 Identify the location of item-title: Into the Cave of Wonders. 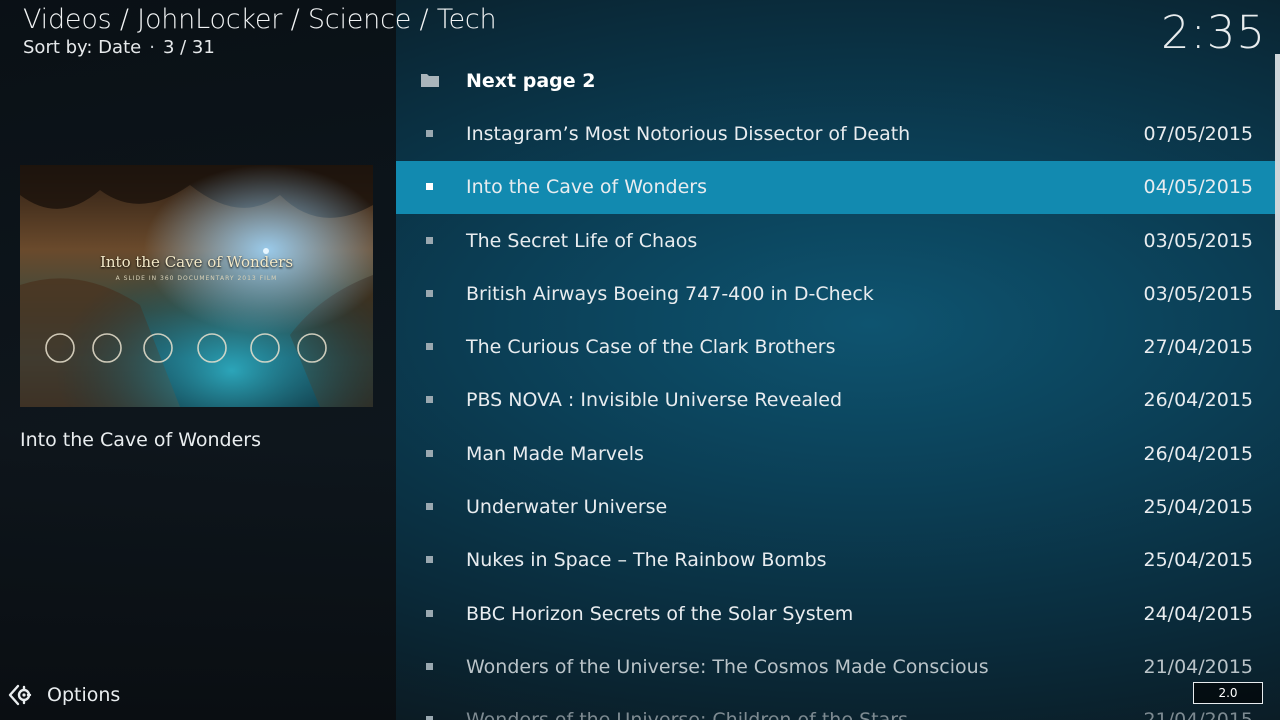
(587, 187).